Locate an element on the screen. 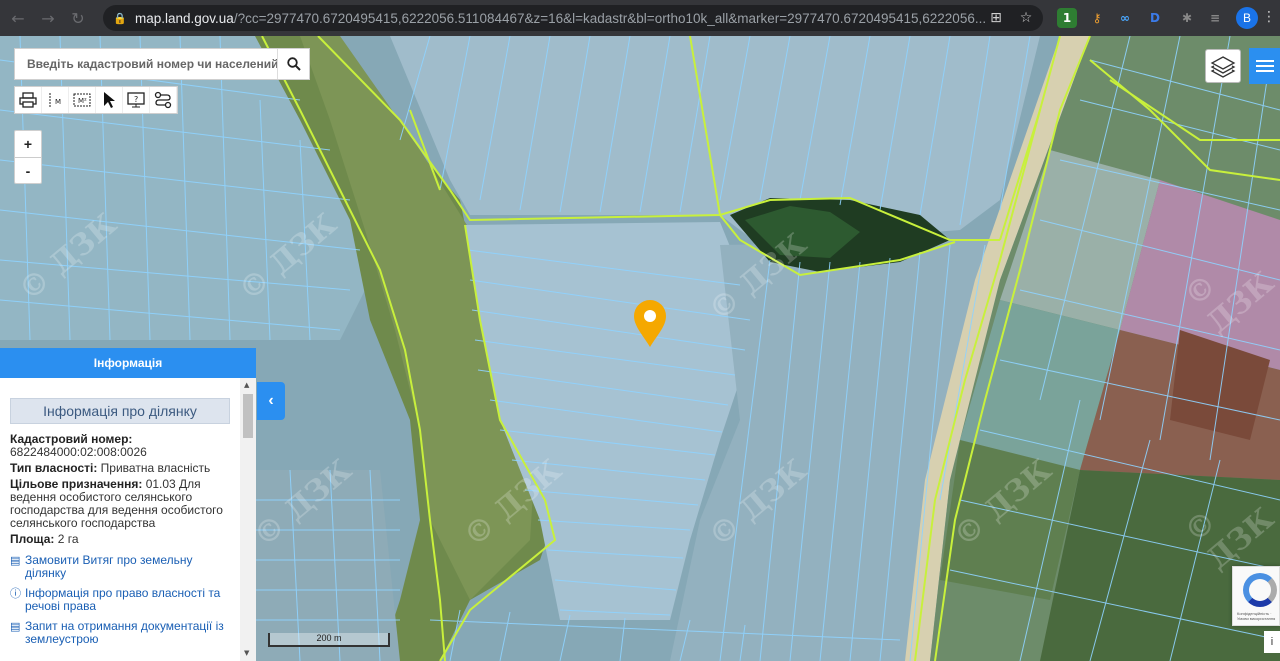 The height and width of the screenshot is (661, 1280). layers-icon is located at coordinates (1223, 67).